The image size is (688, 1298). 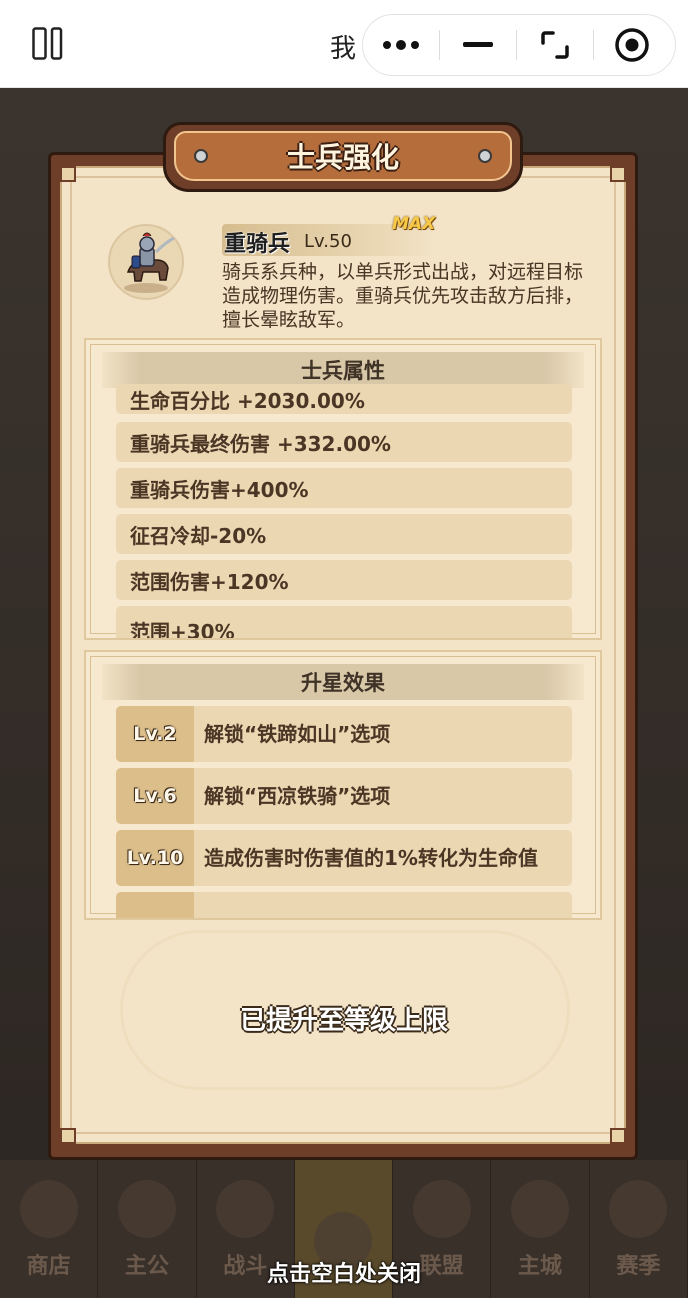 I want to click on record-icon, so click(x=632, y=45).